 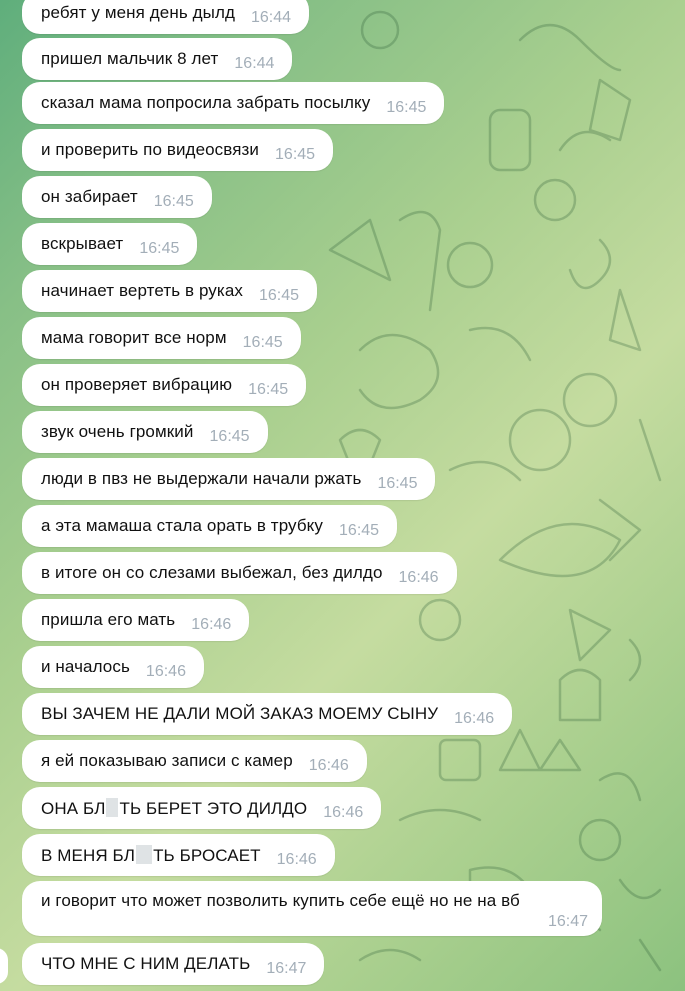 I want to click on message-bubble: и началось 16:46, so click(x=113, y=667).